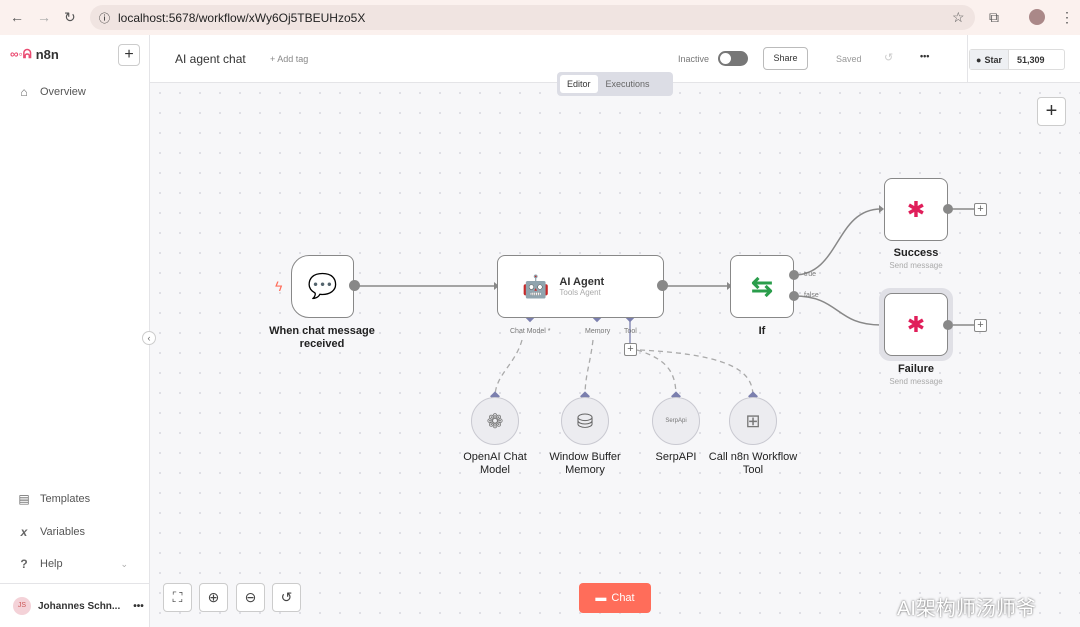  Describe the element at coordinates (598, 331) in the screenshot. I see `port-label-memory: Memory` at that location.